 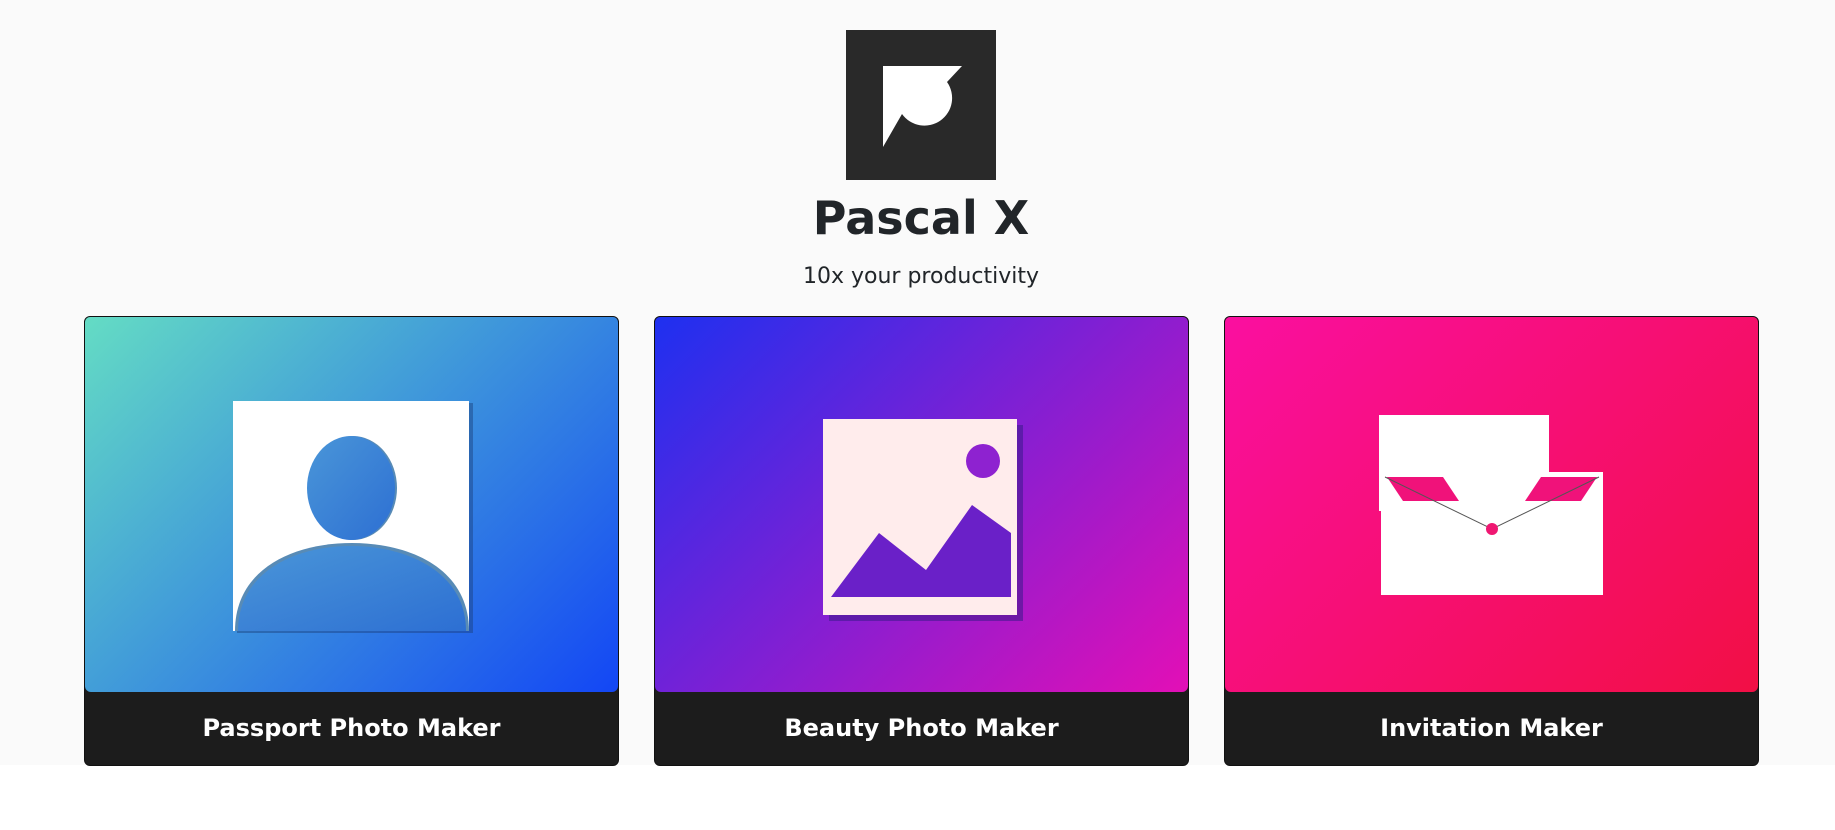 What do you see at coordinates (351, 728) in the screenshot?
I see `card-title: Passport Photo Maker` at bounding box center [351, 728].